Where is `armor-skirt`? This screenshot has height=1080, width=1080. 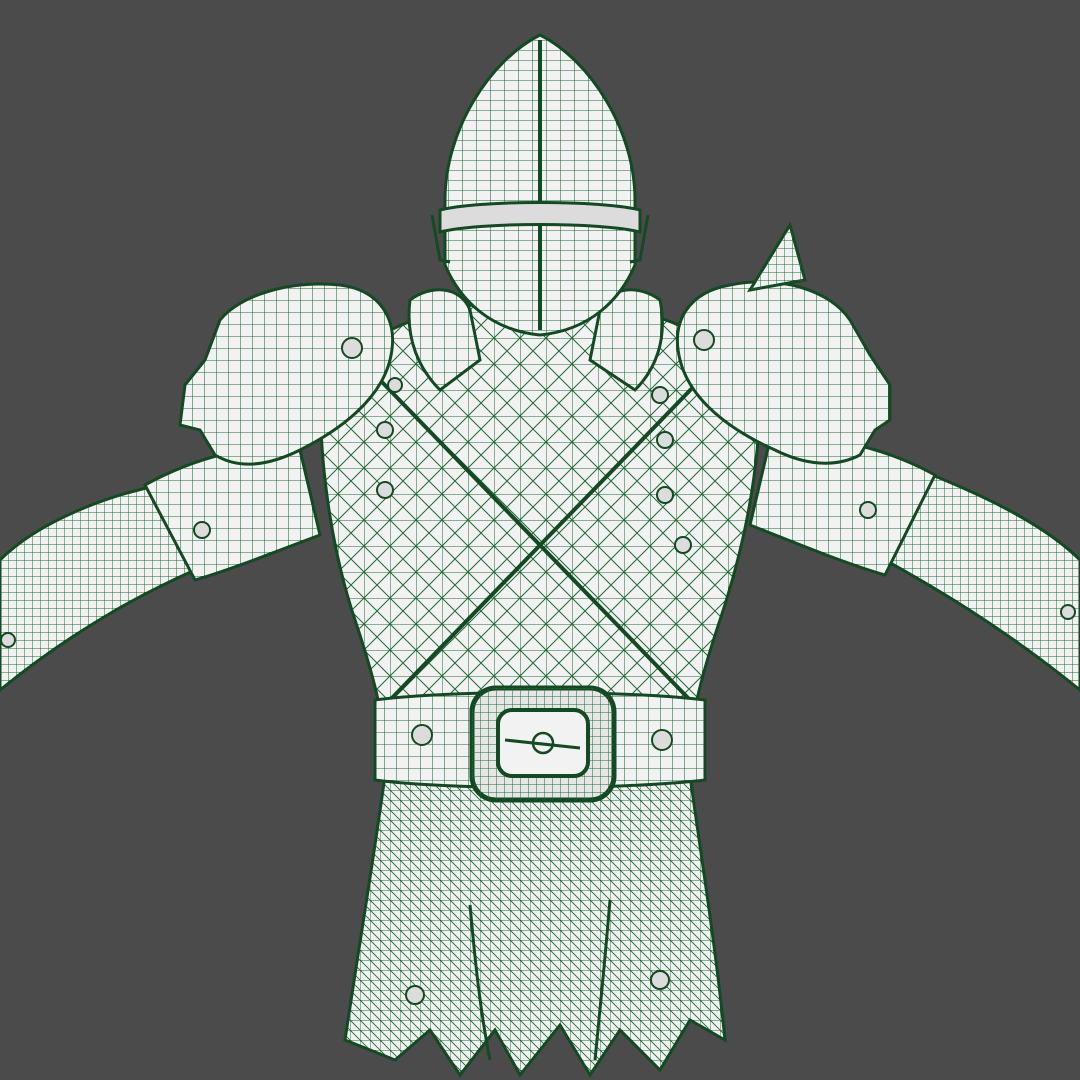
armor-skirt is located at coordinates (535, 925).